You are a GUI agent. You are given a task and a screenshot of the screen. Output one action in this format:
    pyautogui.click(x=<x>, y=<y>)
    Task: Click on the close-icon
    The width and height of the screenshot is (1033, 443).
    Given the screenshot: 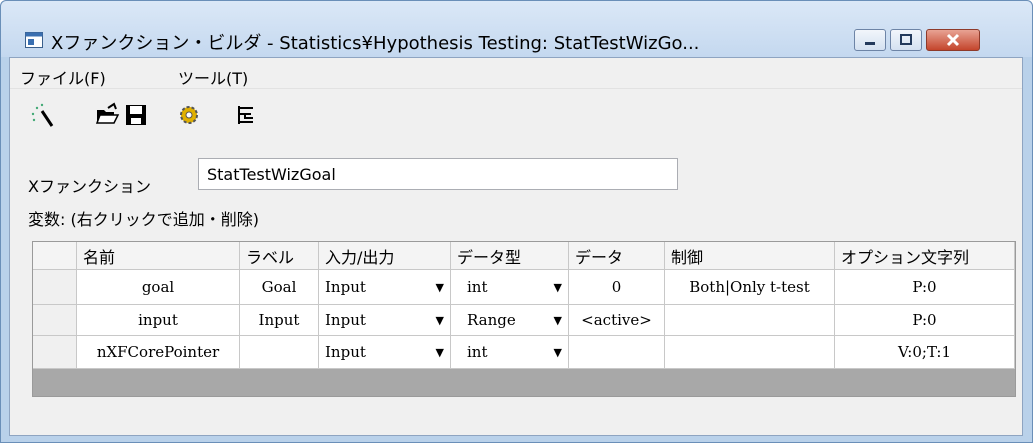 What is the action you would take?
    pyautogui.click(x=953, y=40)
    